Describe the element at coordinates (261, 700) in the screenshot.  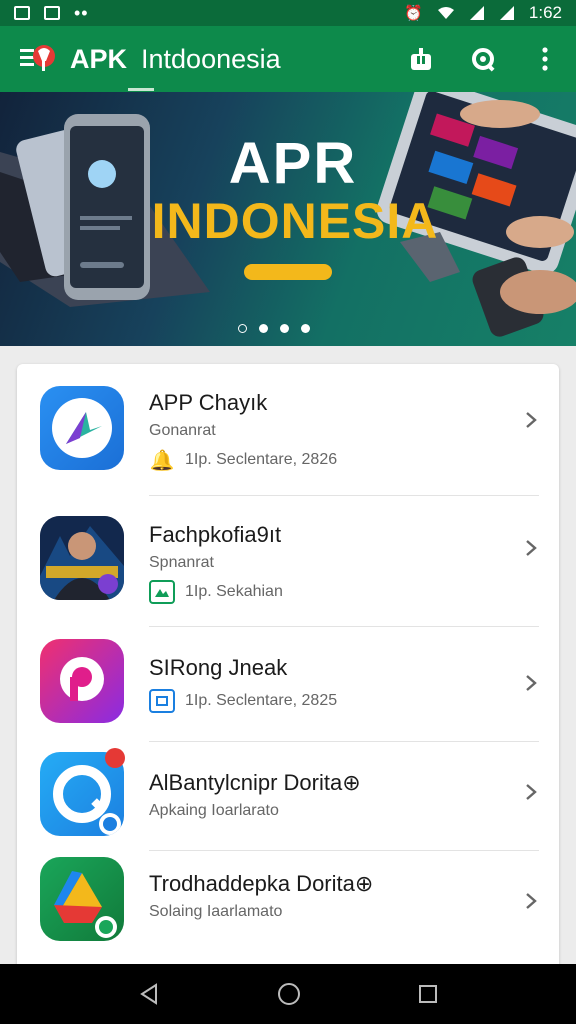
I see `app-meta: 1Ip. Seclentare, 2825` at that location.